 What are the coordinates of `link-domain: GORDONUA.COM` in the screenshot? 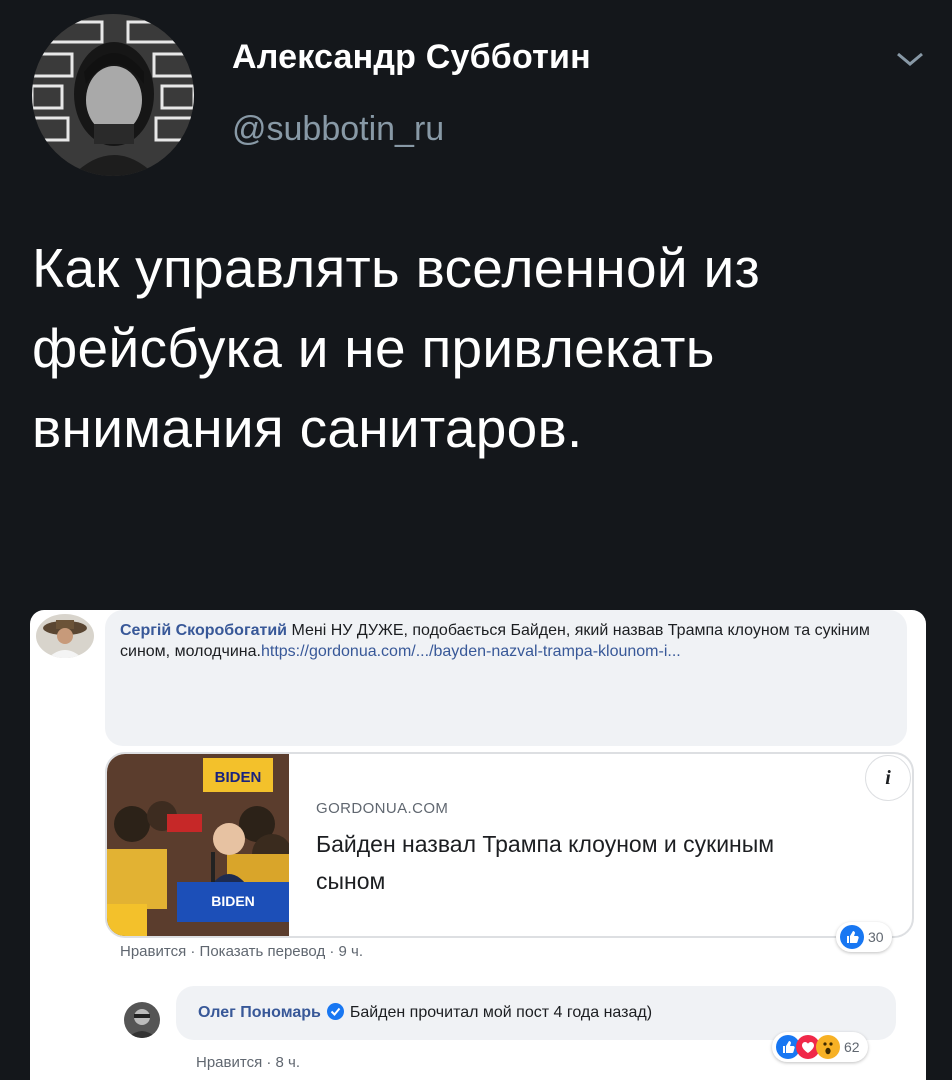 It's located at (382, 808).